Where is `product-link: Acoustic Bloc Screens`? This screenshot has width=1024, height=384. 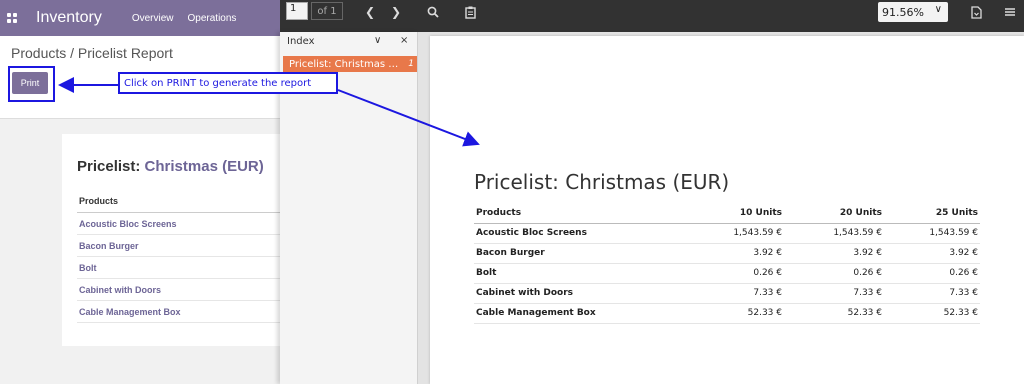 product-link: Acoustic Bloc Screens is located at coordinates (183, 224).